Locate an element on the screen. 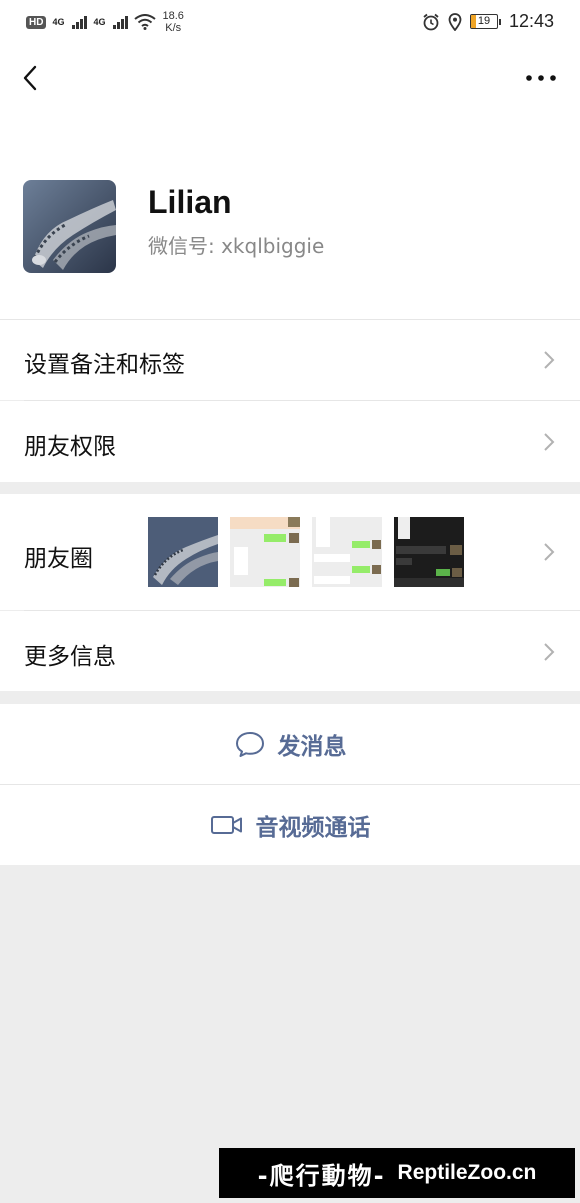 The width and height of the screenshot is (580, 1203). send-message-label: 发消息 is located at coordinates (312, 747).